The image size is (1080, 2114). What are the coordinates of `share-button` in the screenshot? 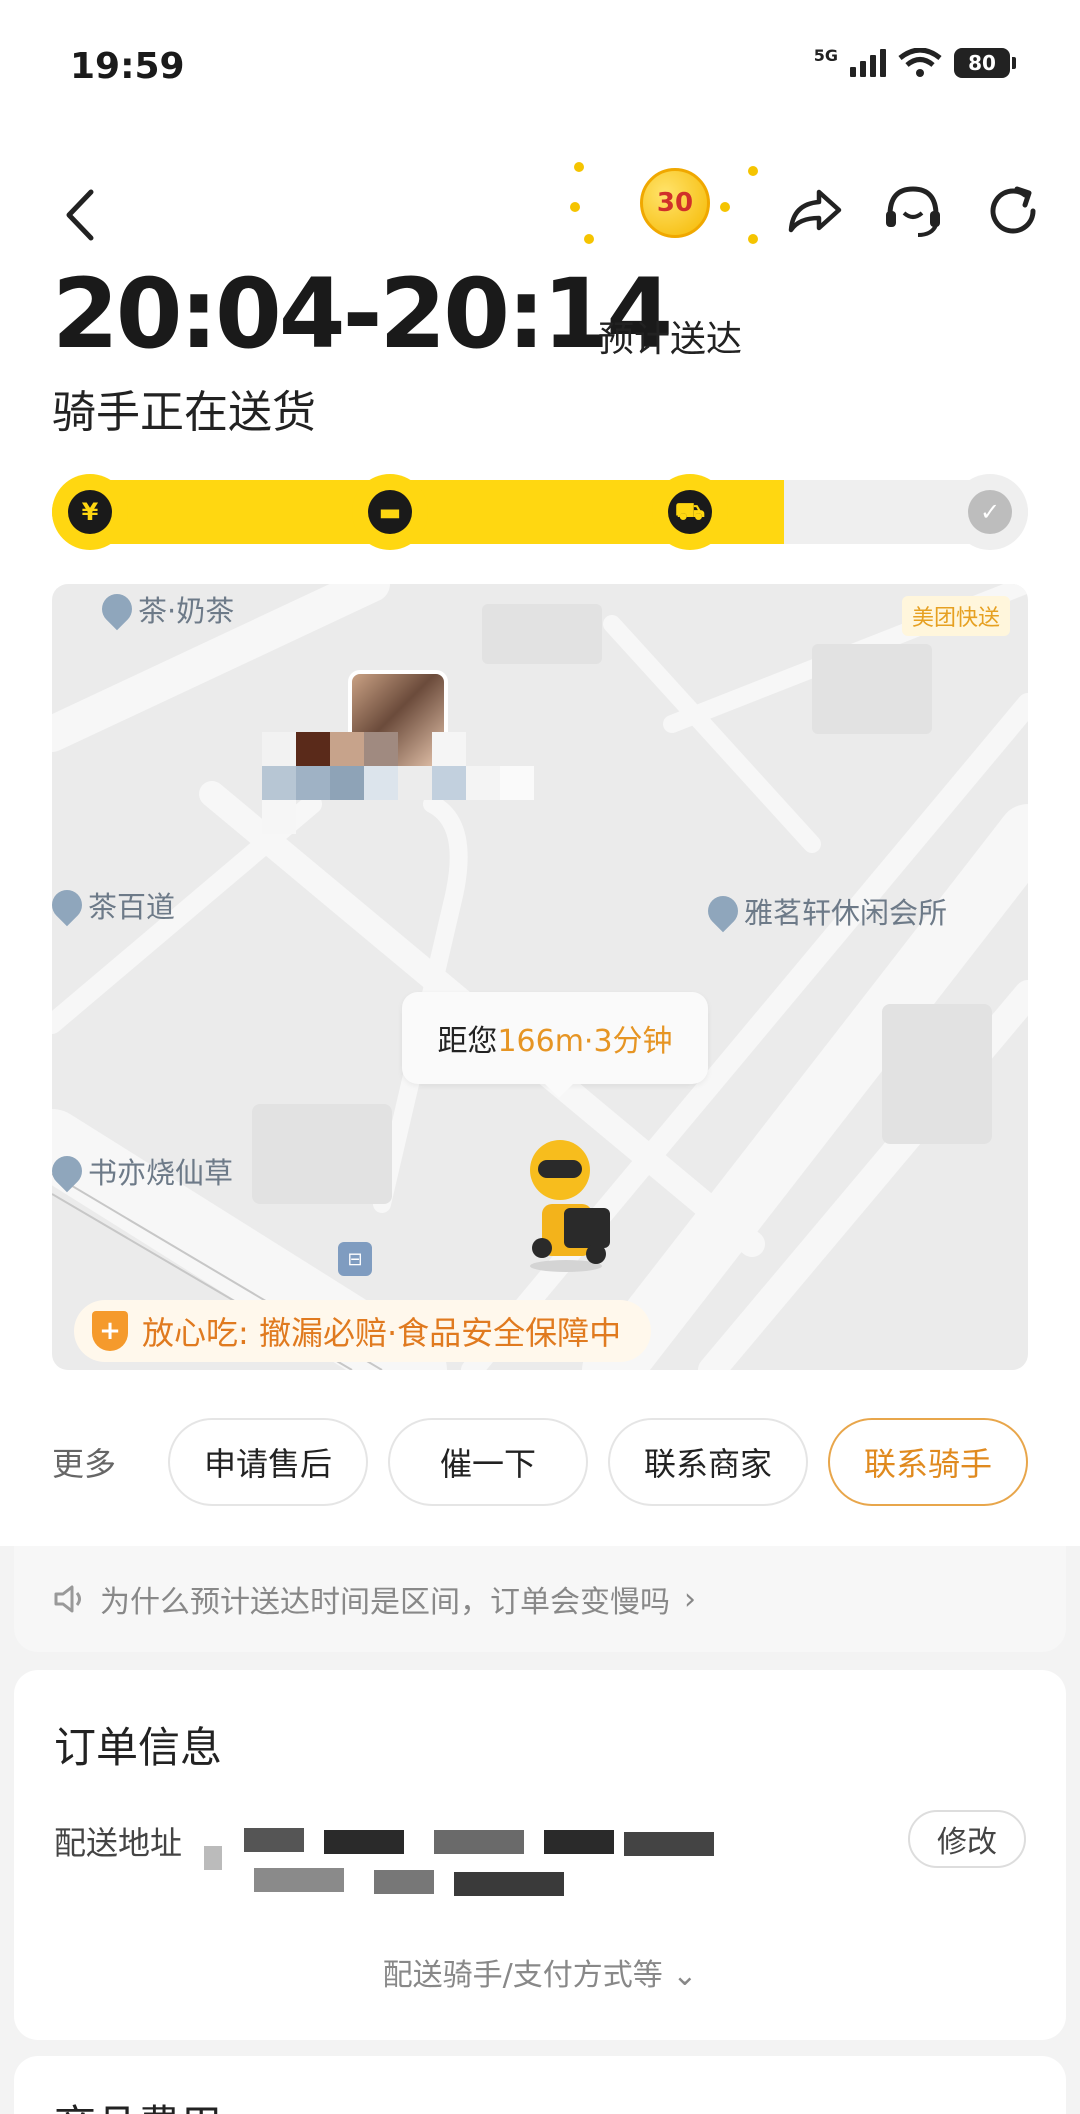 It's located at (815, 211).